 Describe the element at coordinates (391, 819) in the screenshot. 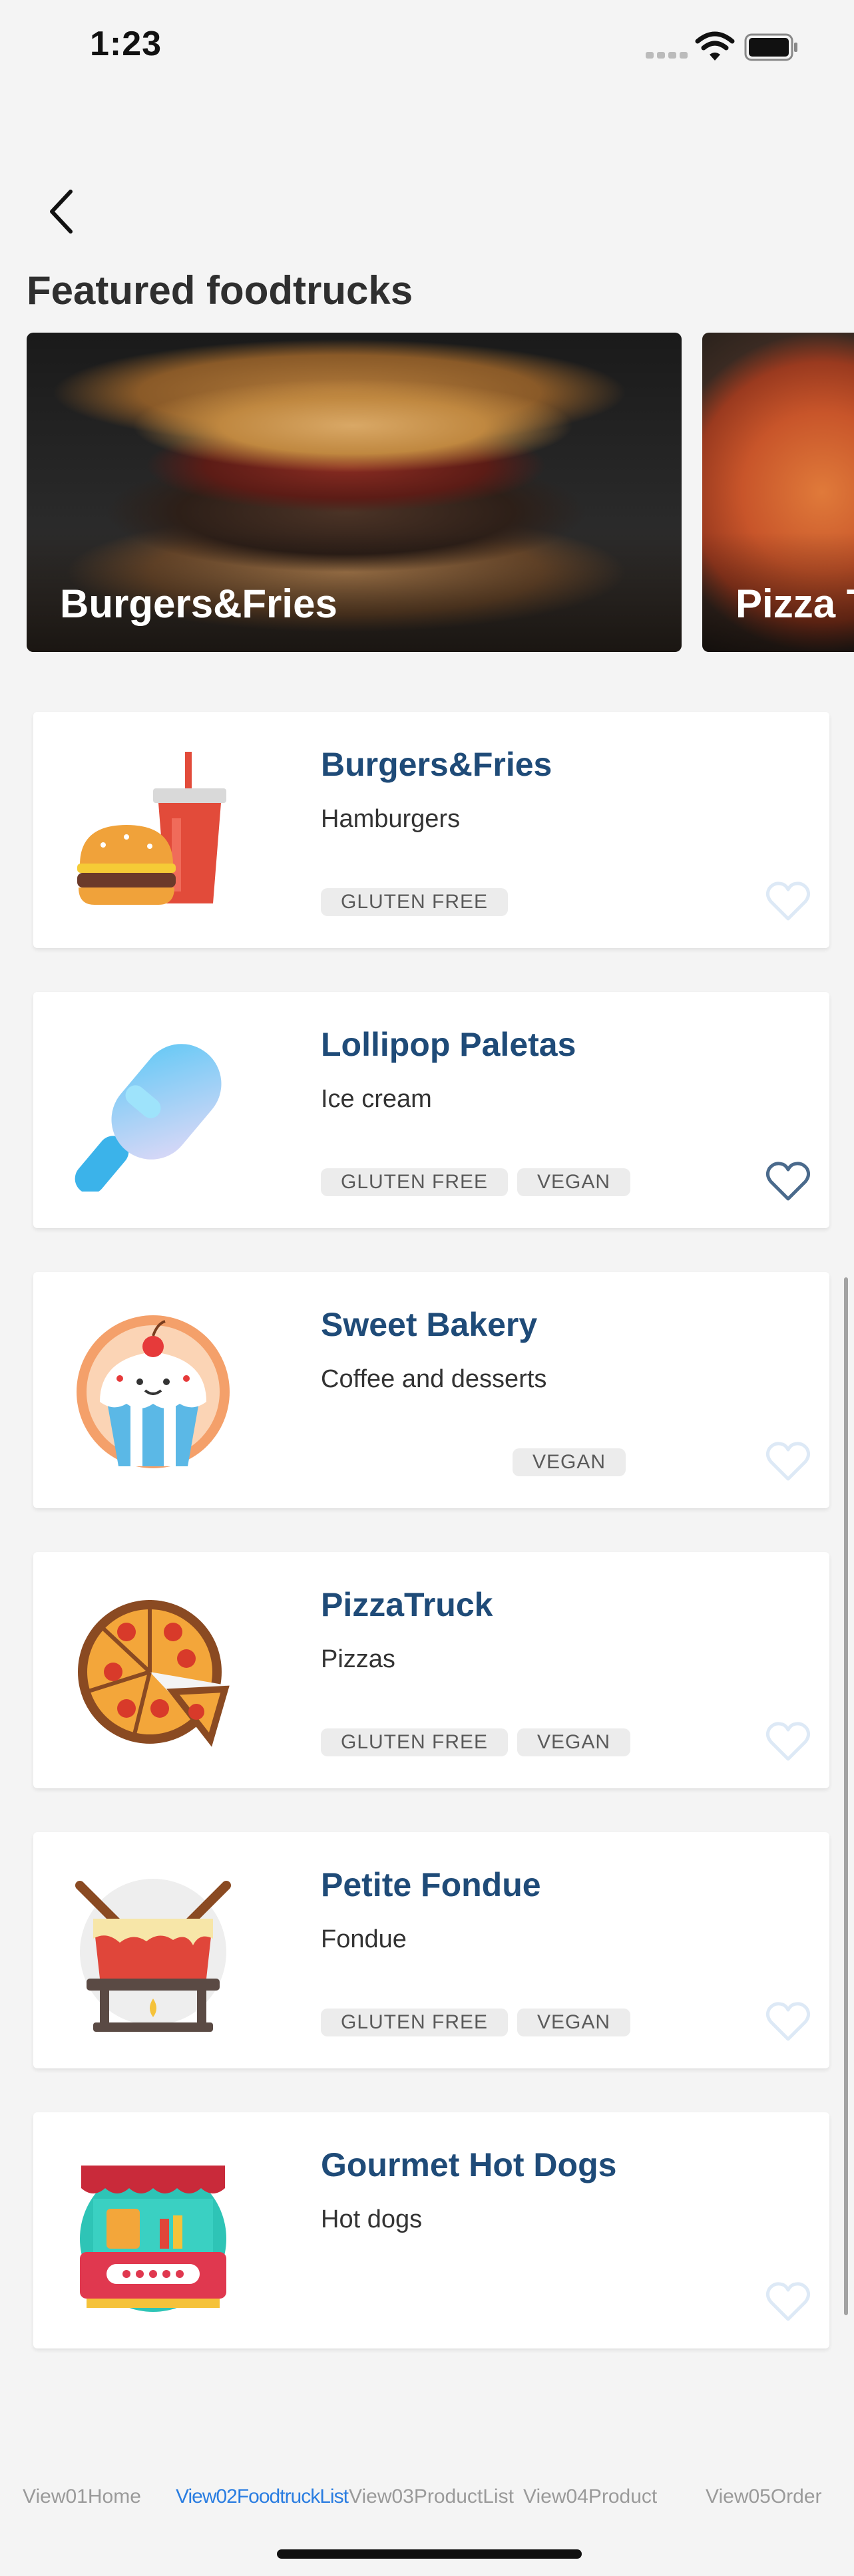

I see `foodtruck-description: Hamburgers` at that location.